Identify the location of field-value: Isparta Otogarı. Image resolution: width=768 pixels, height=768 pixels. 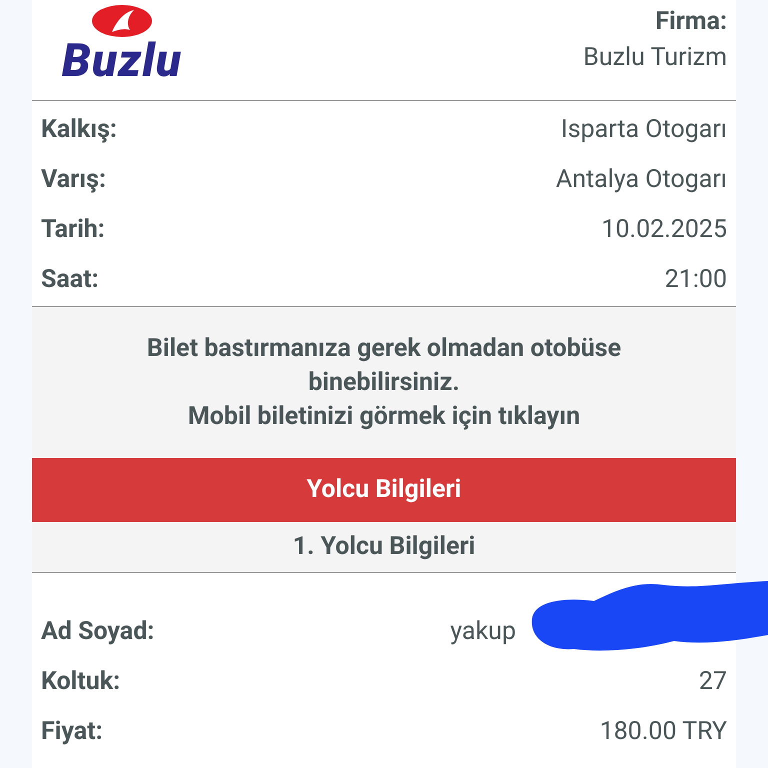
(643, 130).